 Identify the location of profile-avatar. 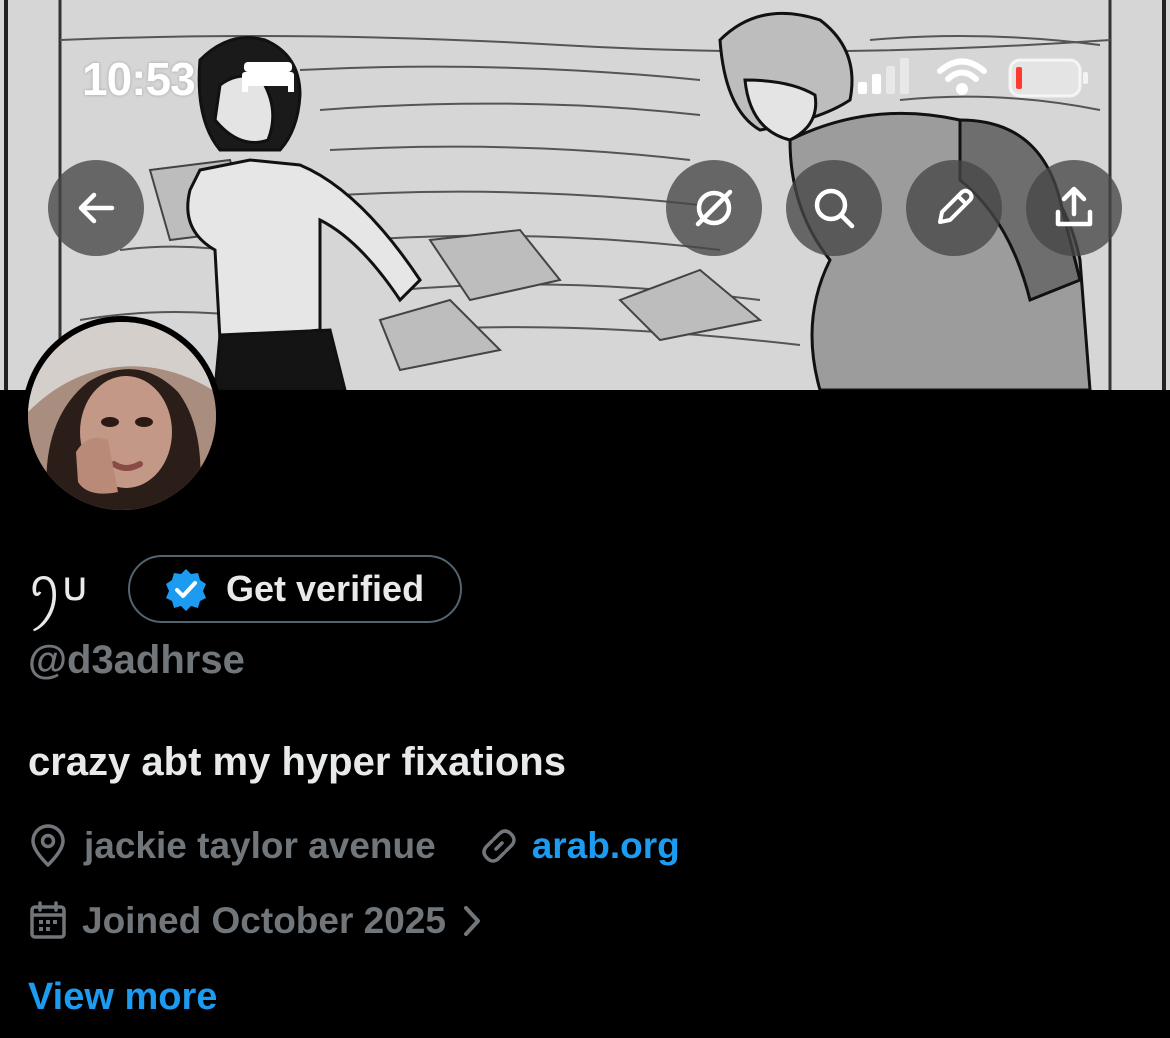
(122, 416).